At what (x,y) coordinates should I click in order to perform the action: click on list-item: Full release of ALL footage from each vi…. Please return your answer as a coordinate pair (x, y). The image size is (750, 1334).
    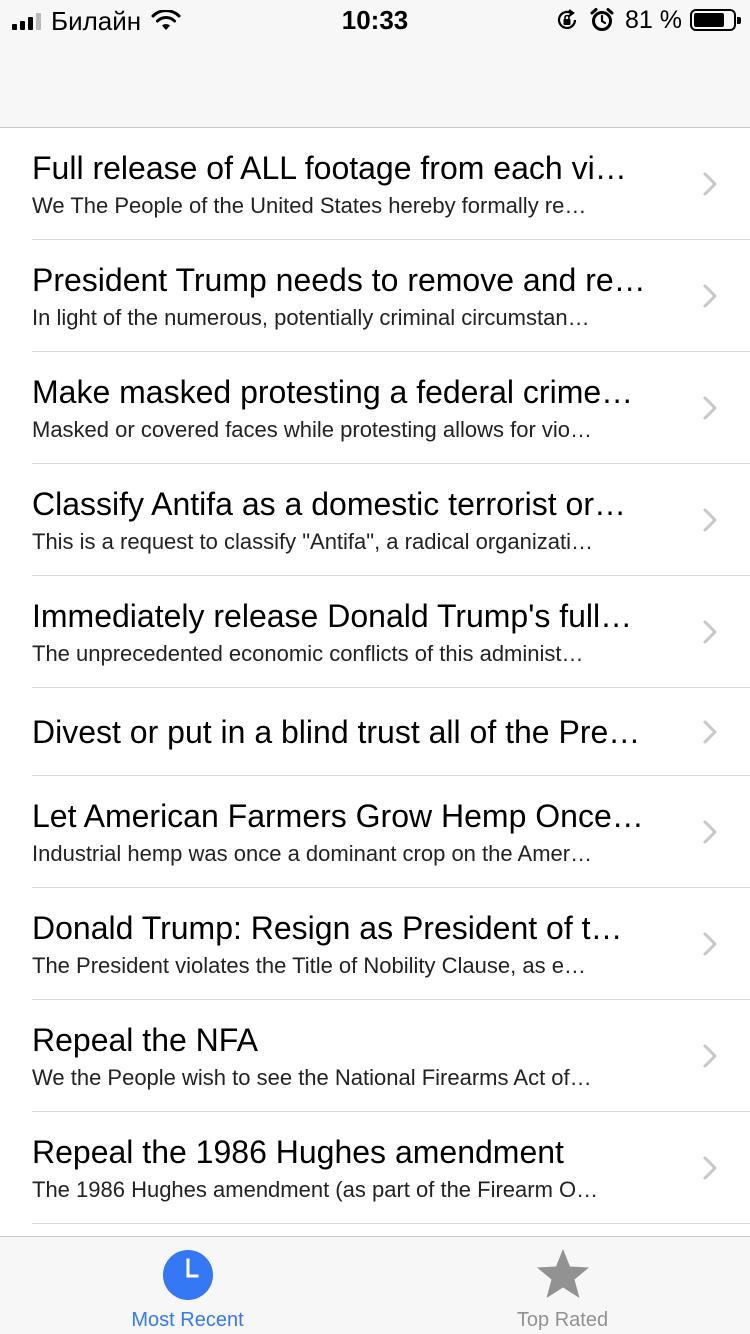
    Looking at the image, I should click on (375, 184).